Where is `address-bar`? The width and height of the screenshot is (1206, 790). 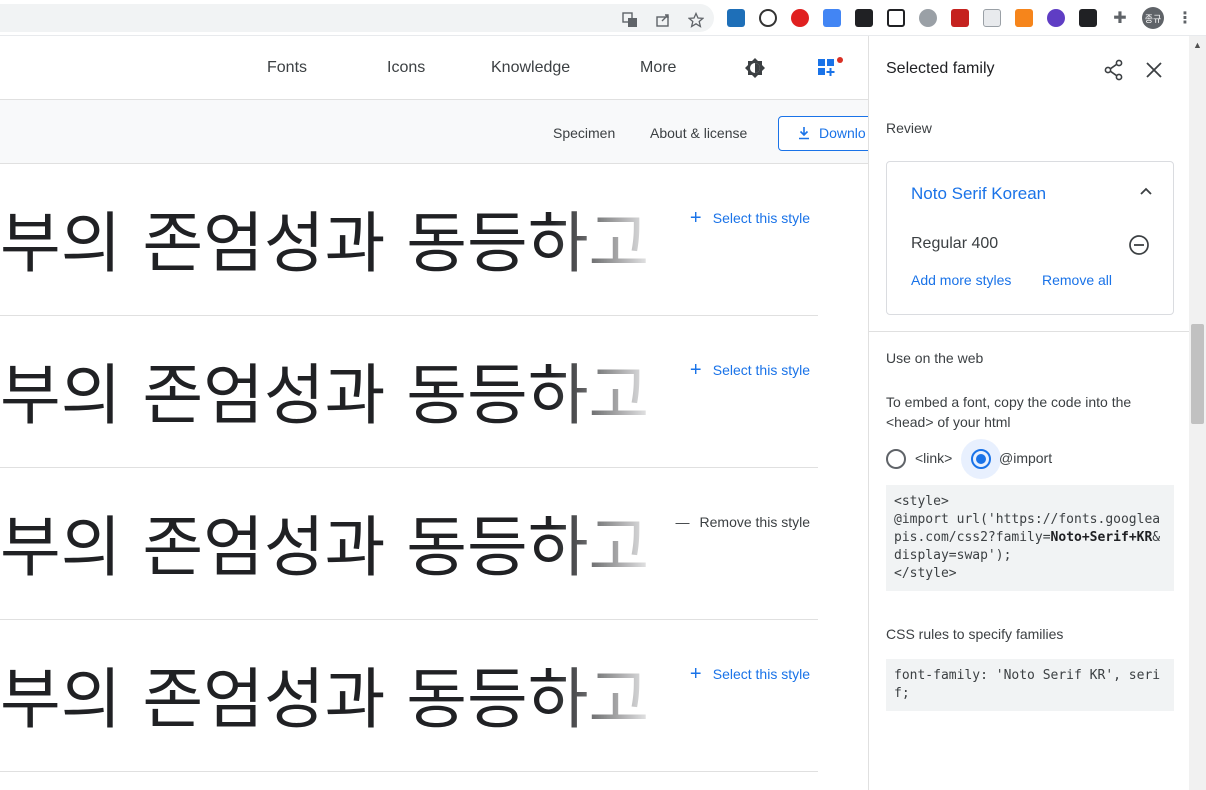 address-bar is located at coordinates (357, 18).